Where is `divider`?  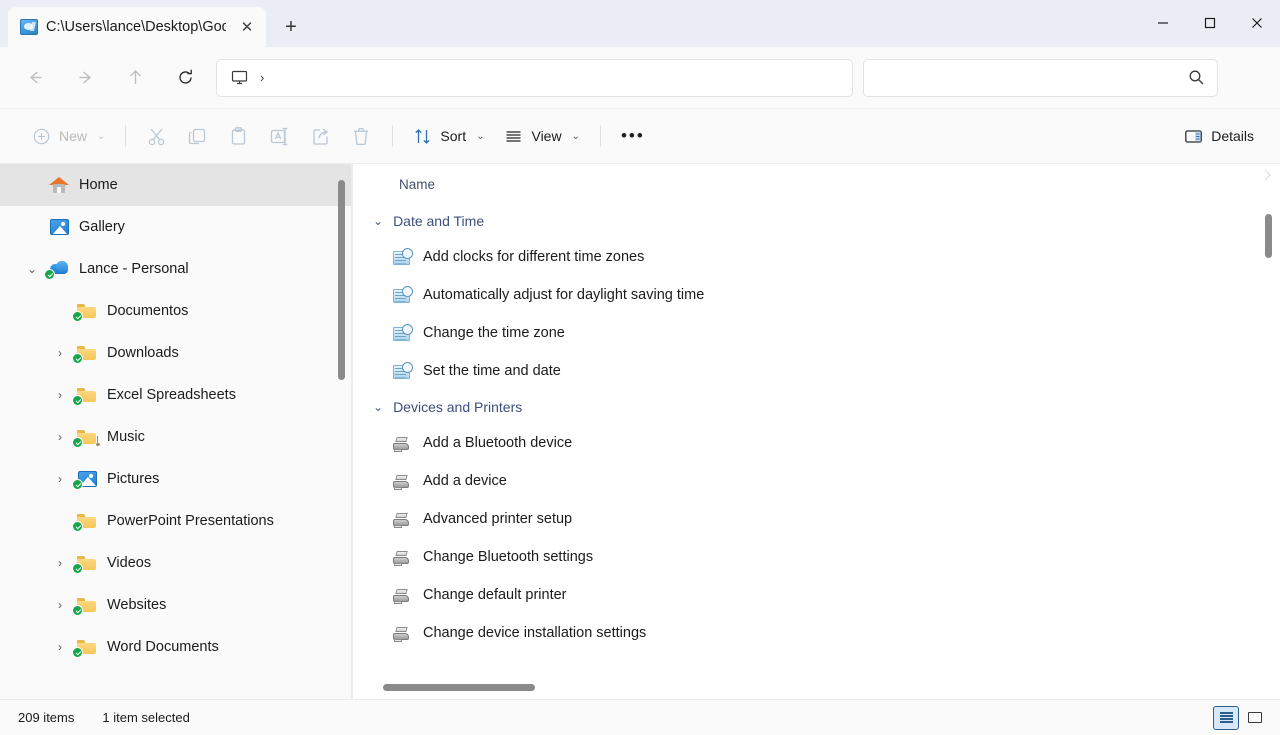 divider is located at coordinates (393, 136).